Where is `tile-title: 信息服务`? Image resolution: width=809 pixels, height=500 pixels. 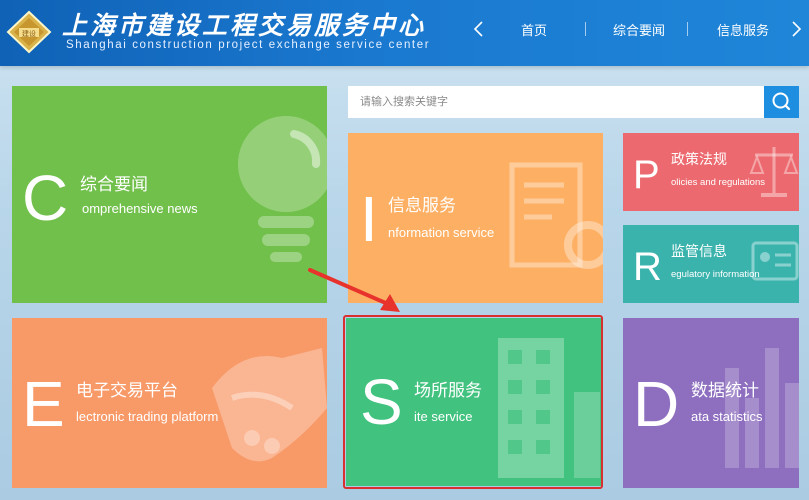 tile-title: 信息服务 is located at coordinates (422, 205).